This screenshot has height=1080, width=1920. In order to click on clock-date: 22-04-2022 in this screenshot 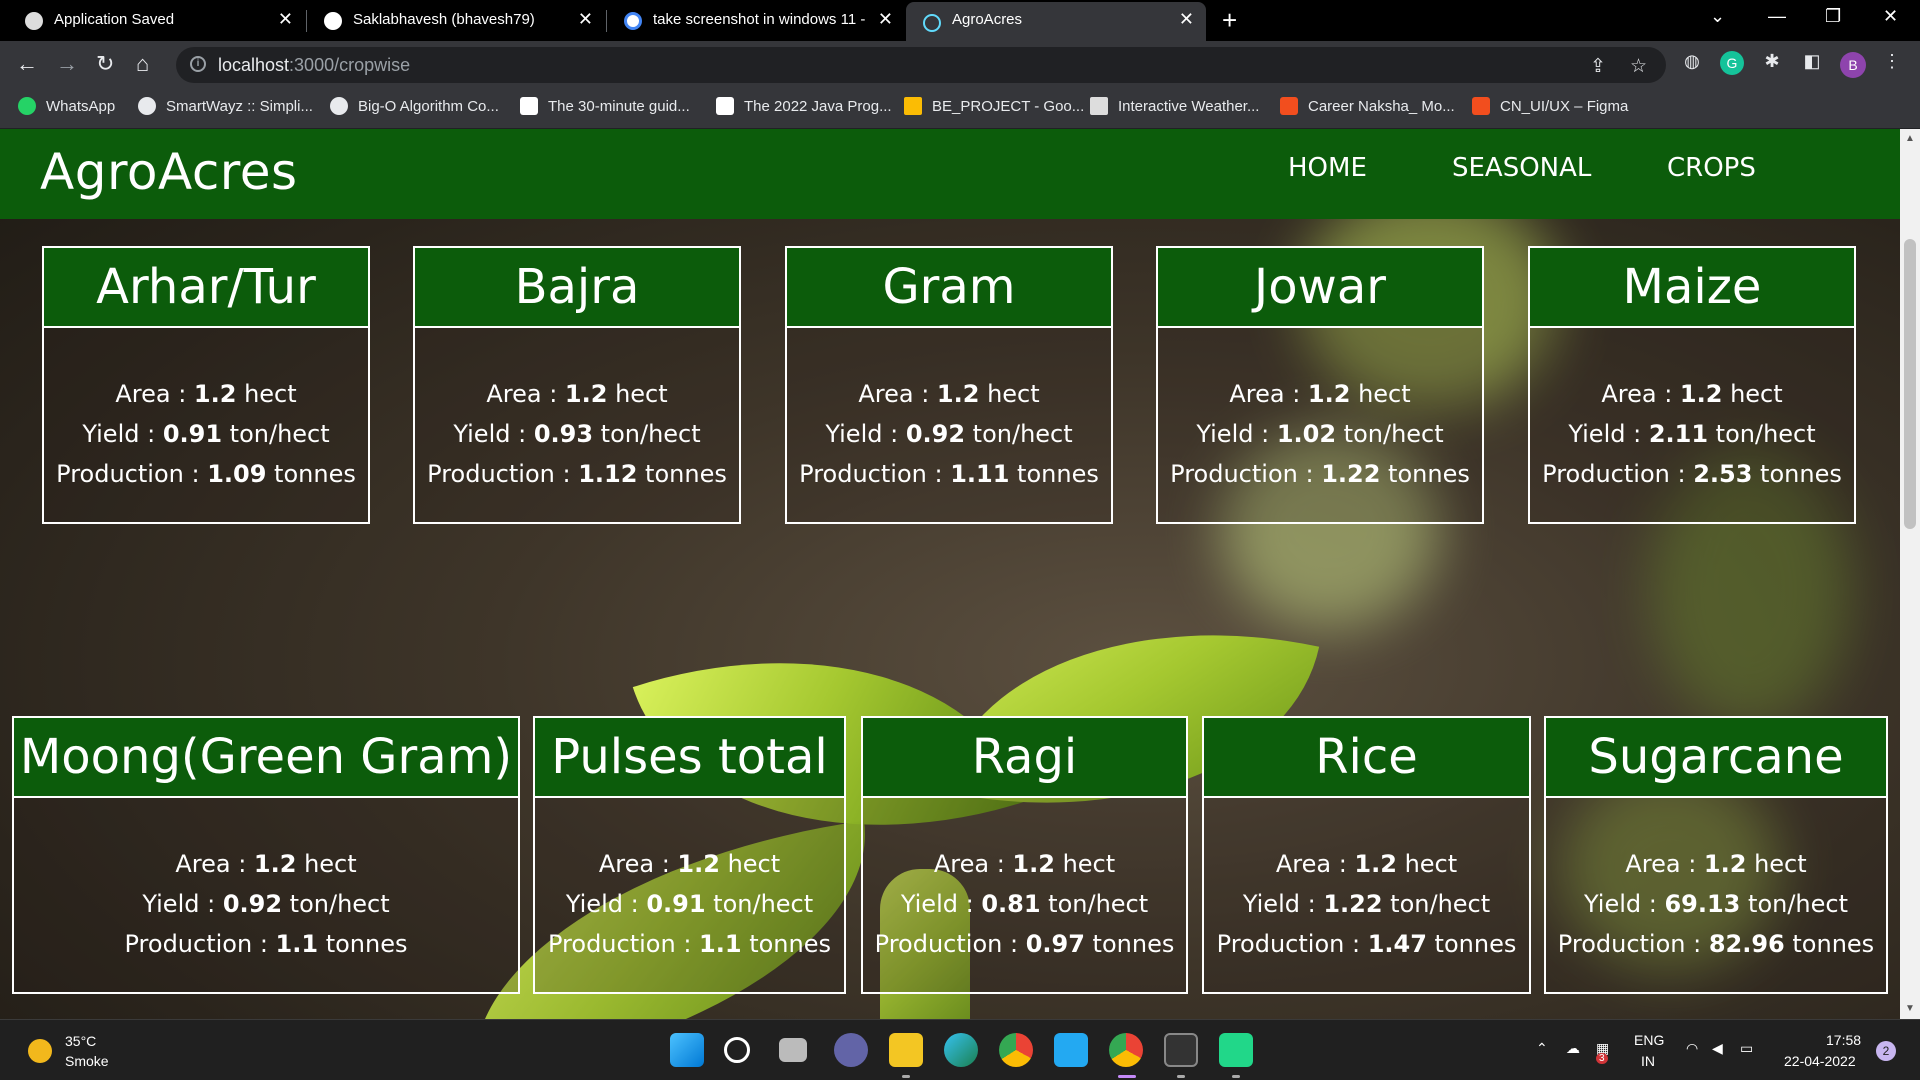, I will do `click(1820, 1061)`.